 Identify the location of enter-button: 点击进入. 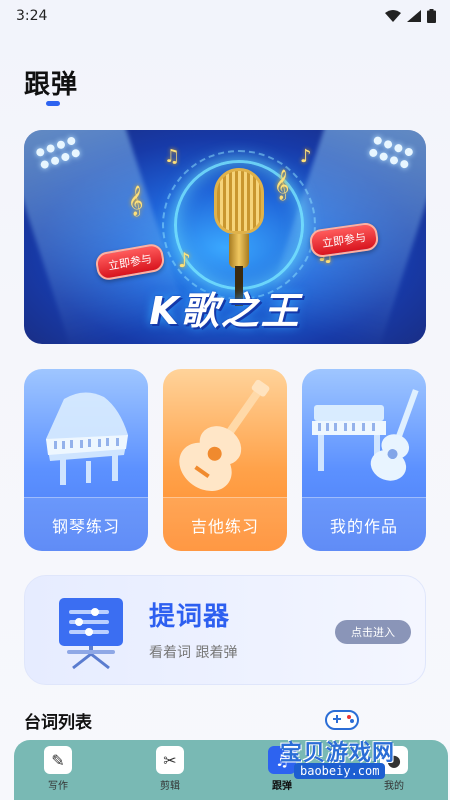
(373, 632).